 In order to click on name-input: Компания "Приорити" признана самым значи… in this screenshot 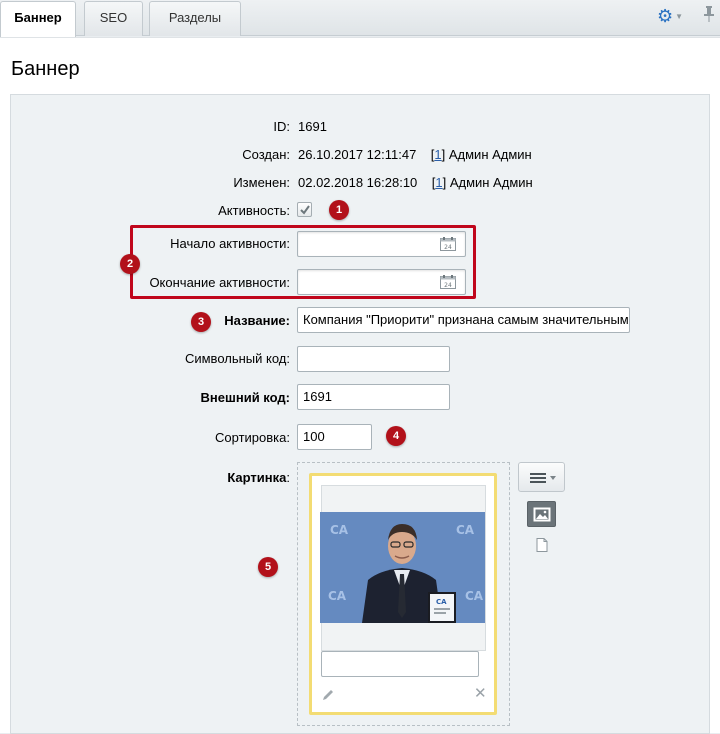, I will do `click(463, 320)`.